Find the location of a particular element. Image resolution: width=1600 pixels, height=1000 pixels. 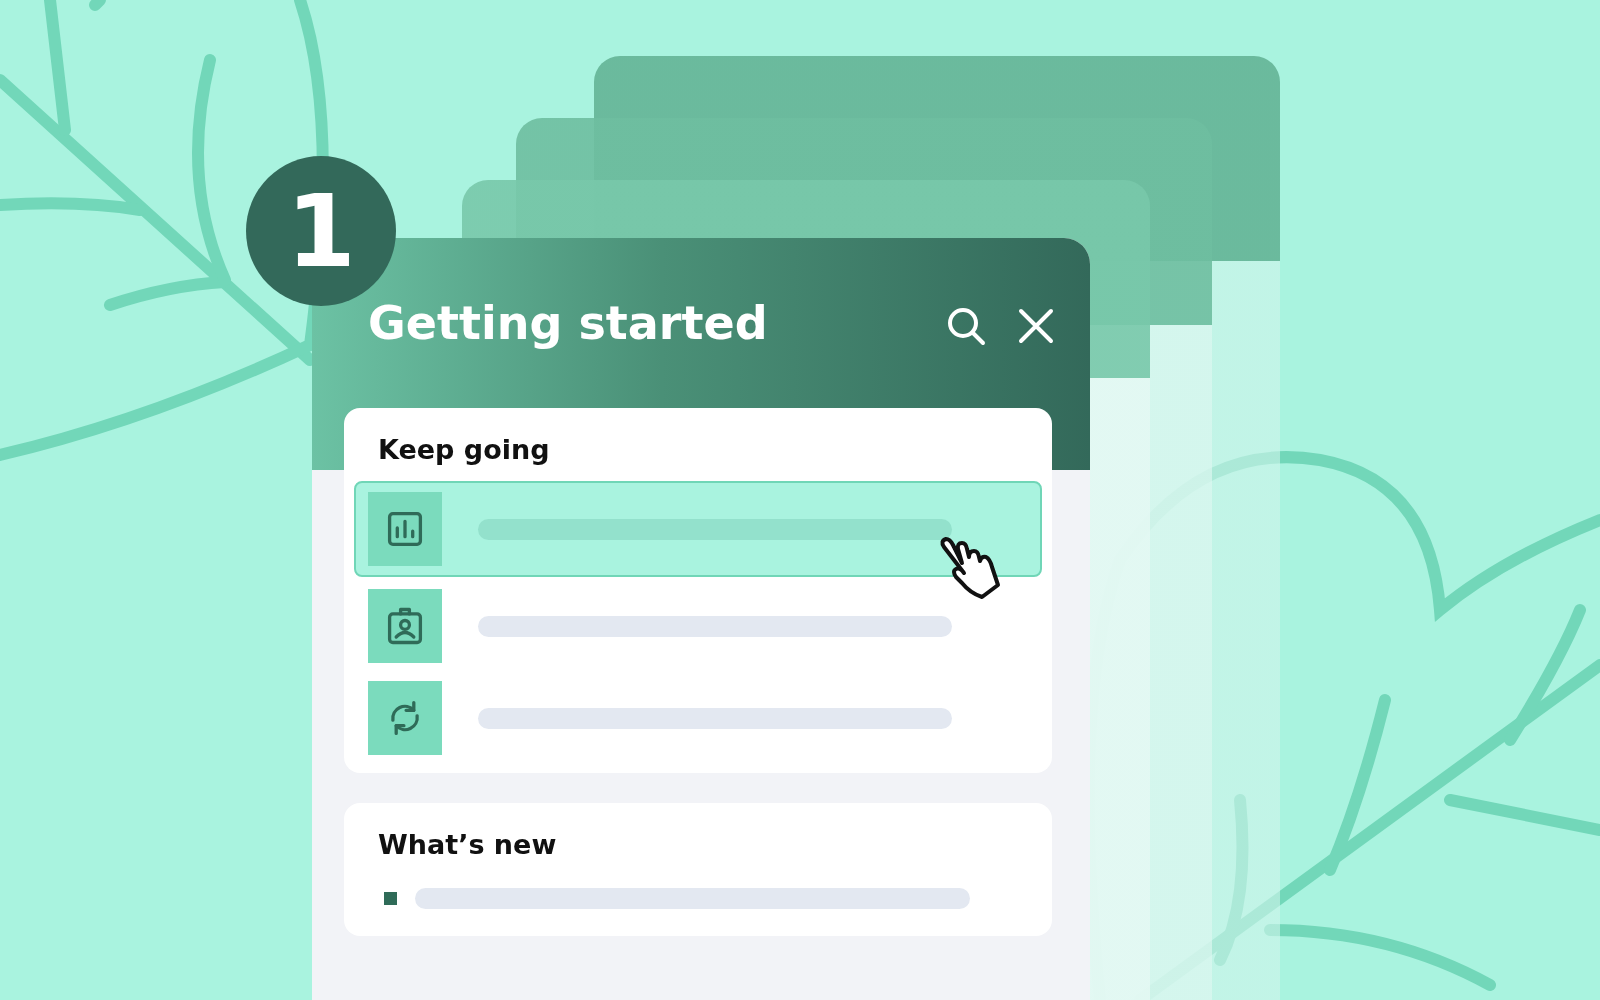

section-title: Keep going is located at coordinates (464, 449).